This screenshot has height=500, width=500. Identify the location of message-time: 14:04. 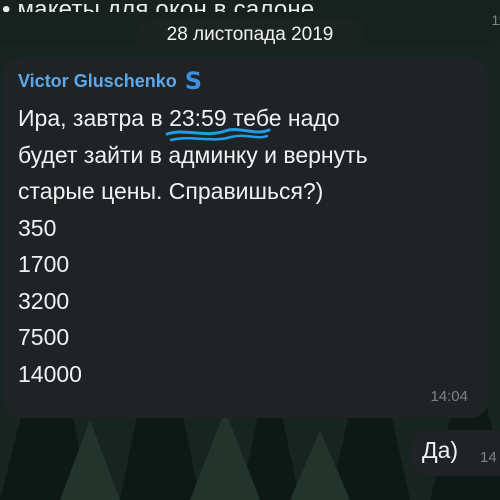
(449, 396).